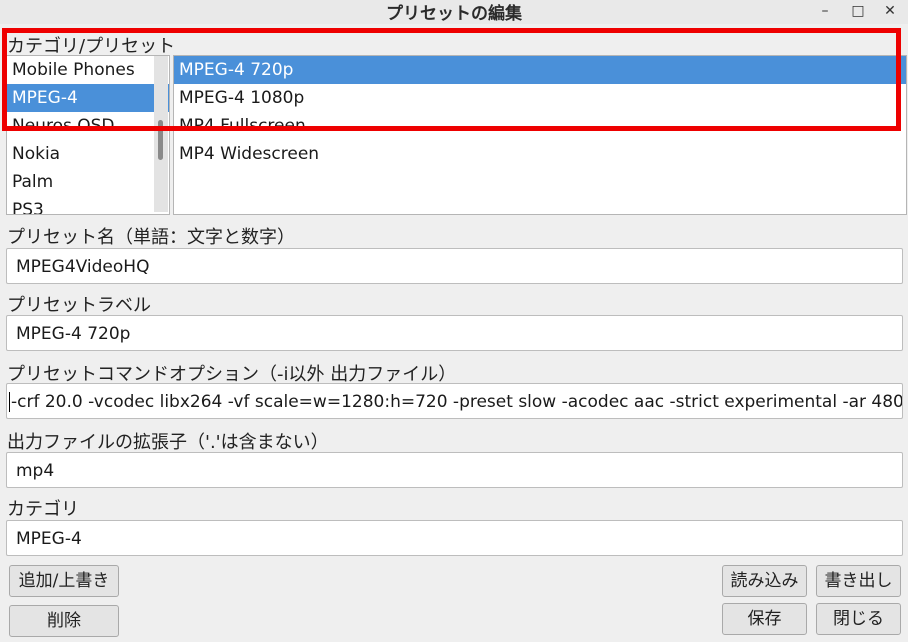  Describe the element at coordinates (540, 126) in the screenshot. I see `preset-item: MP4 Fullscreen` at that location.